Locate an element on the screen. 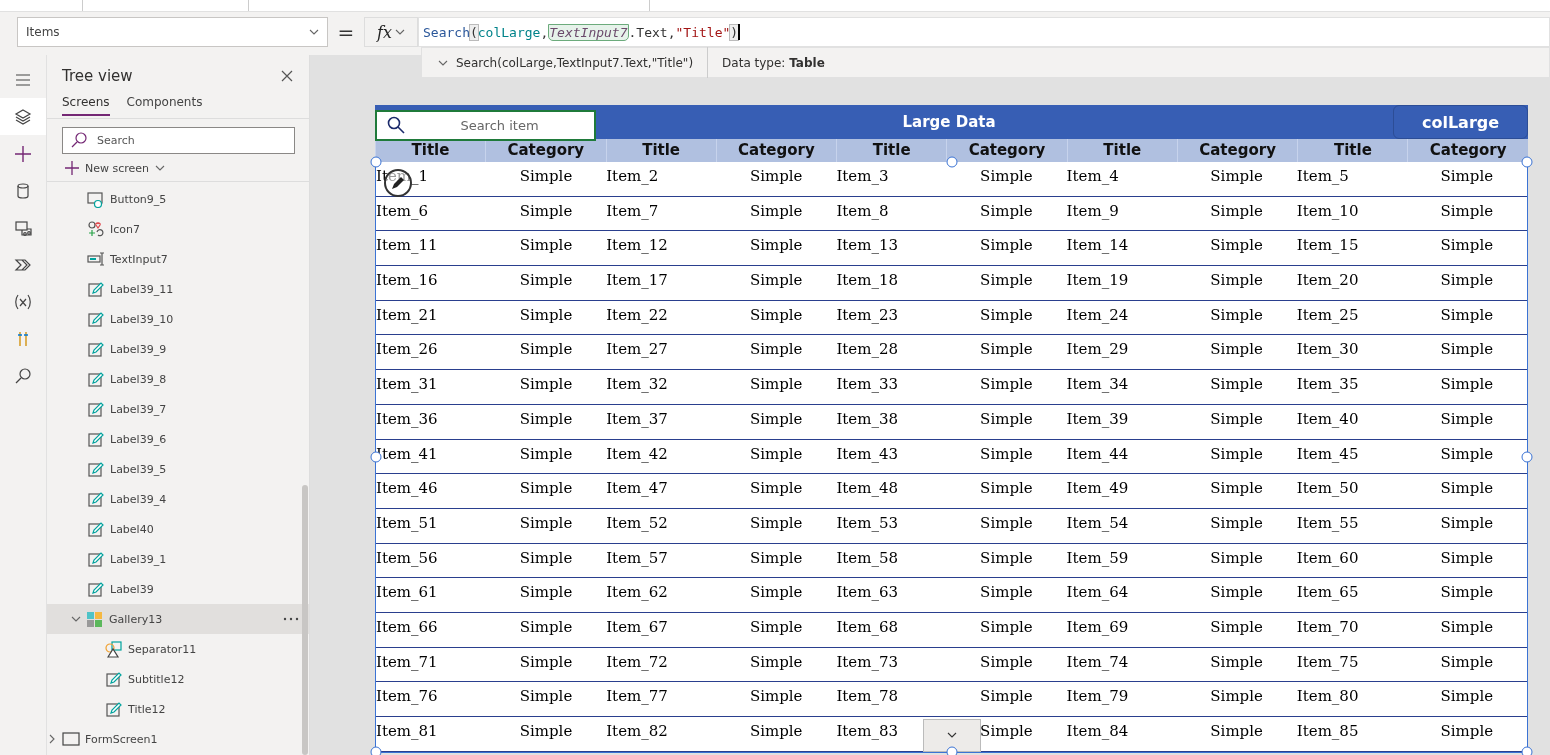 The height and width of the screenshot is (755, 1550). shapes-icon is located at coordinates (114, 649).